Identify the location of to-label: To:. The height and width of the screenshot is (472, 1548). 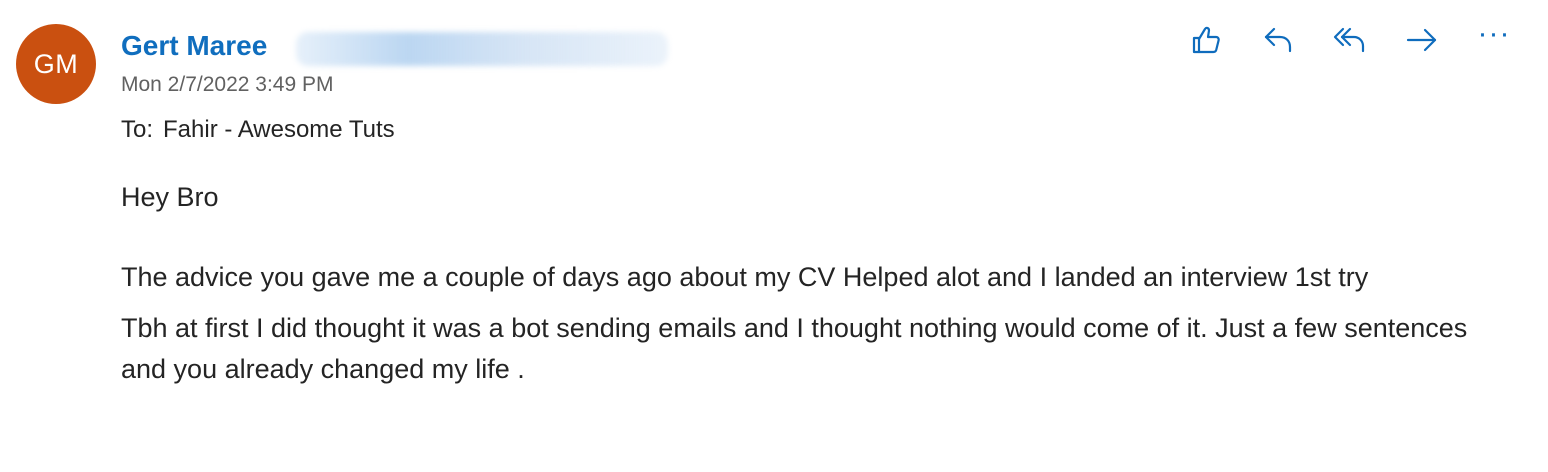
(137, 129).